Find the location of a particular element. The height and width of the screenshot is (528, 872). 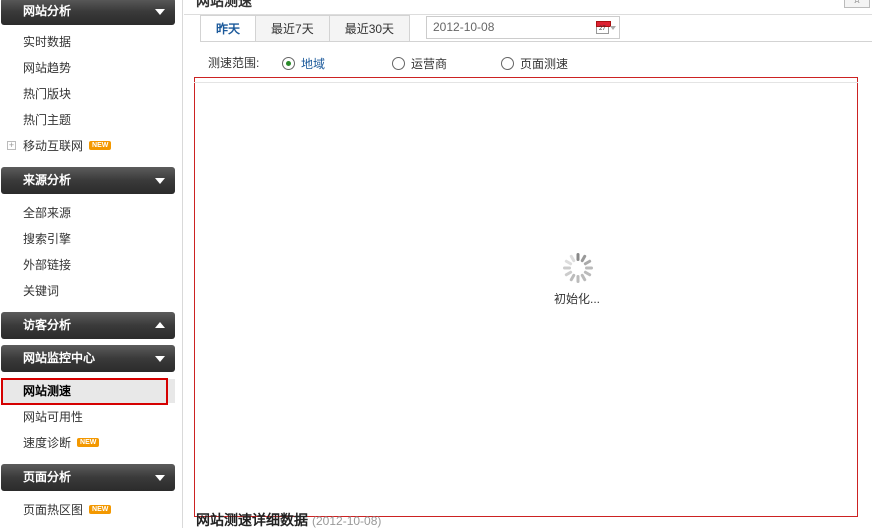

section-title: 网站监控中心 is located at coordinates (59, 358).